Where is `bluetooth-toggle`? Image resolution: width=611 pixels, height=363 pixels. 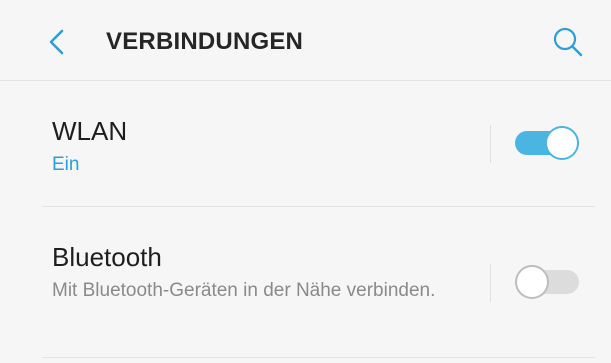
bluetooth-toggle is located at coordinates (547, 281).